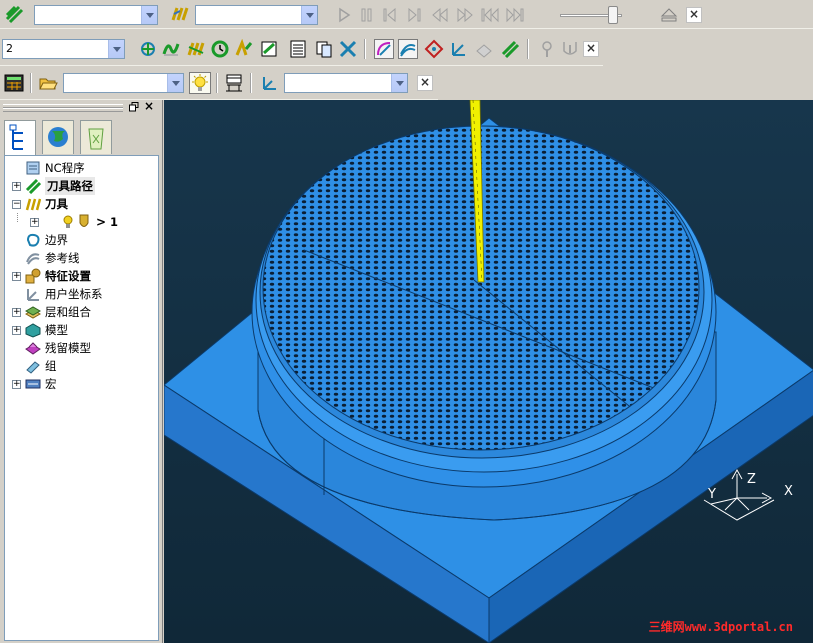 The image size is (813, 643). What do you see at coordinates (171, 49) in the screenshot?
I see `strategy-icon` at bounding box center [171, 49].